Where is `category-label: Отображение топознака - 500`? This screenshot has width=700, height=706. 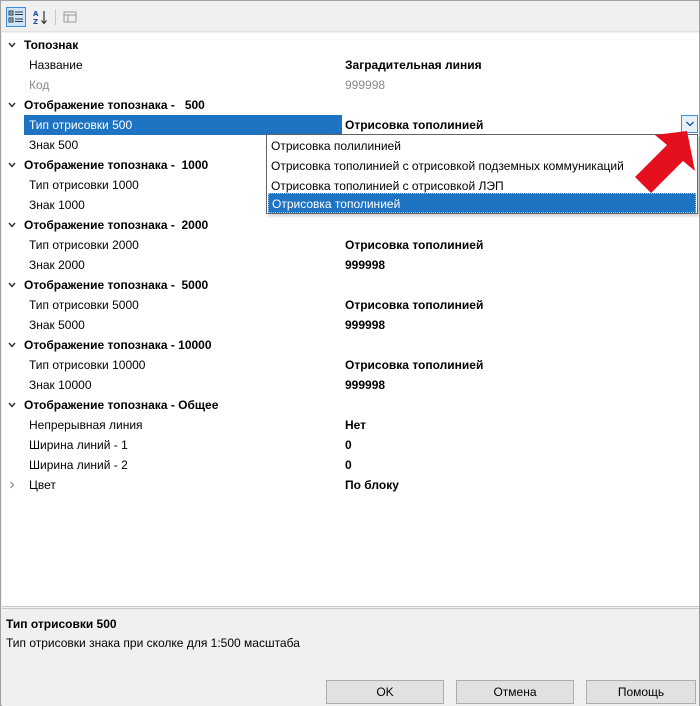
category-label: Отображение топознака - 500 is located at coordinates (114, 105).